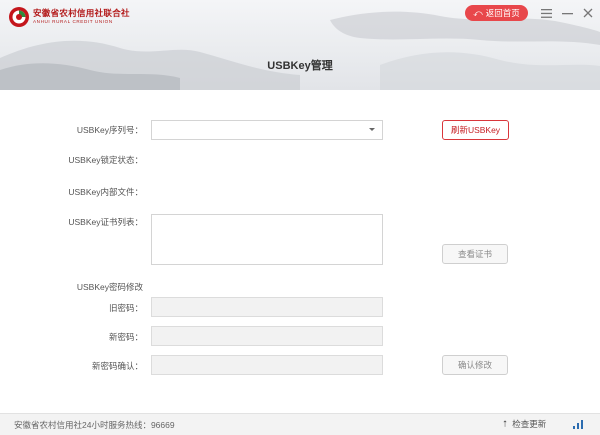  I want to click on refresh-usbkey-button: 刷新USBKey, so click(475, 130).